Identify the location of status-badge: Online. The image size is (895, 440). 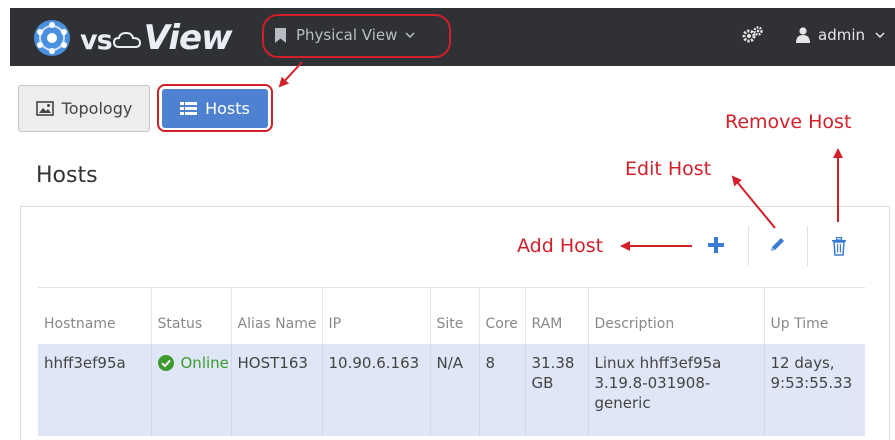
(193, 363).